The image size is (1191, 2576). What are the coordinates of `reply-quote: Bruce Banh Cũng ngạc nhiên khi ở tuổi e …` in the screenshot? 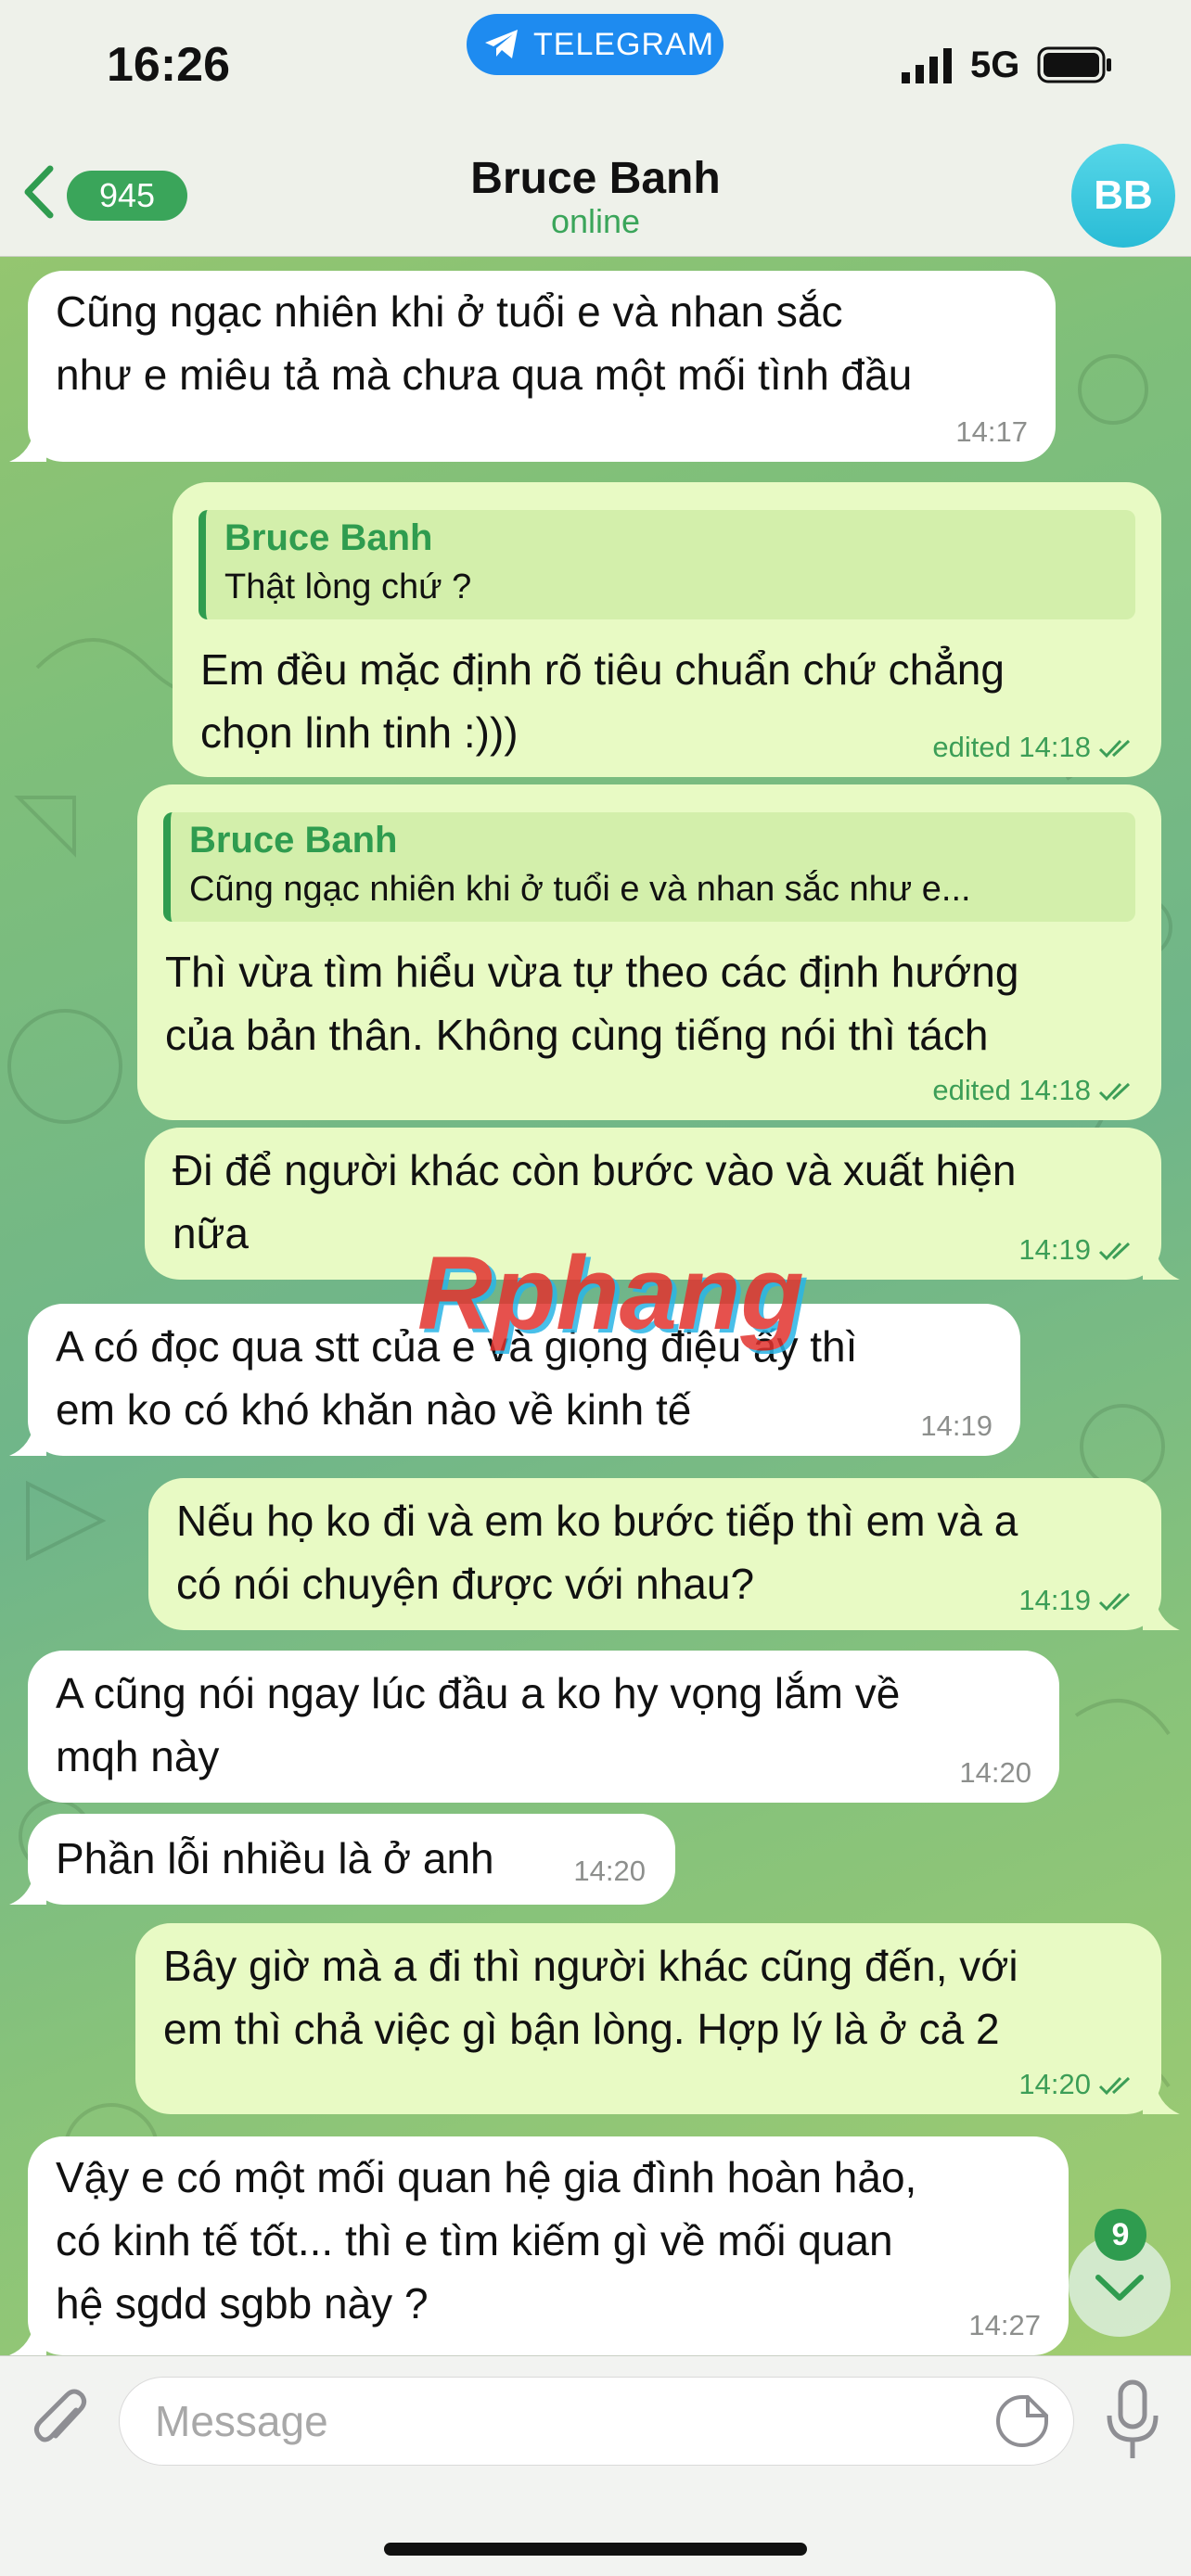 It's located at (649, 867).